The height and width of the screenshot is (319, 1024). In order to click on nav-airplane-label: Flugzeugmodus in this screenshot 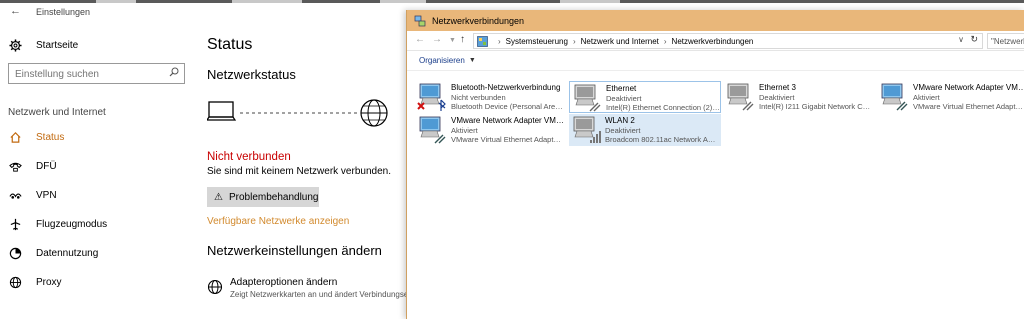, I will do `click(72, 224)`.